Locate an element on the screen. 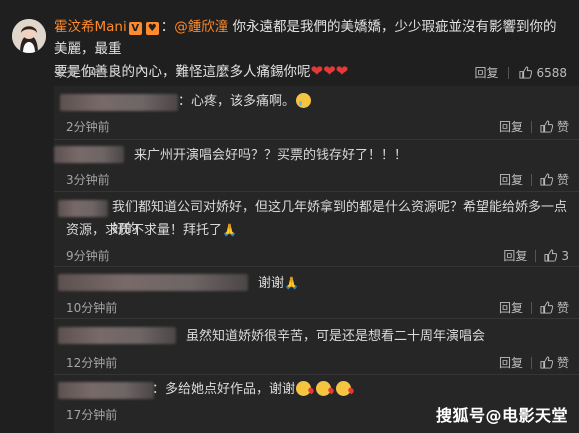 This screenshot has width=579, height=433. post-like-count: 6588 is located at coordinates (551, 72).